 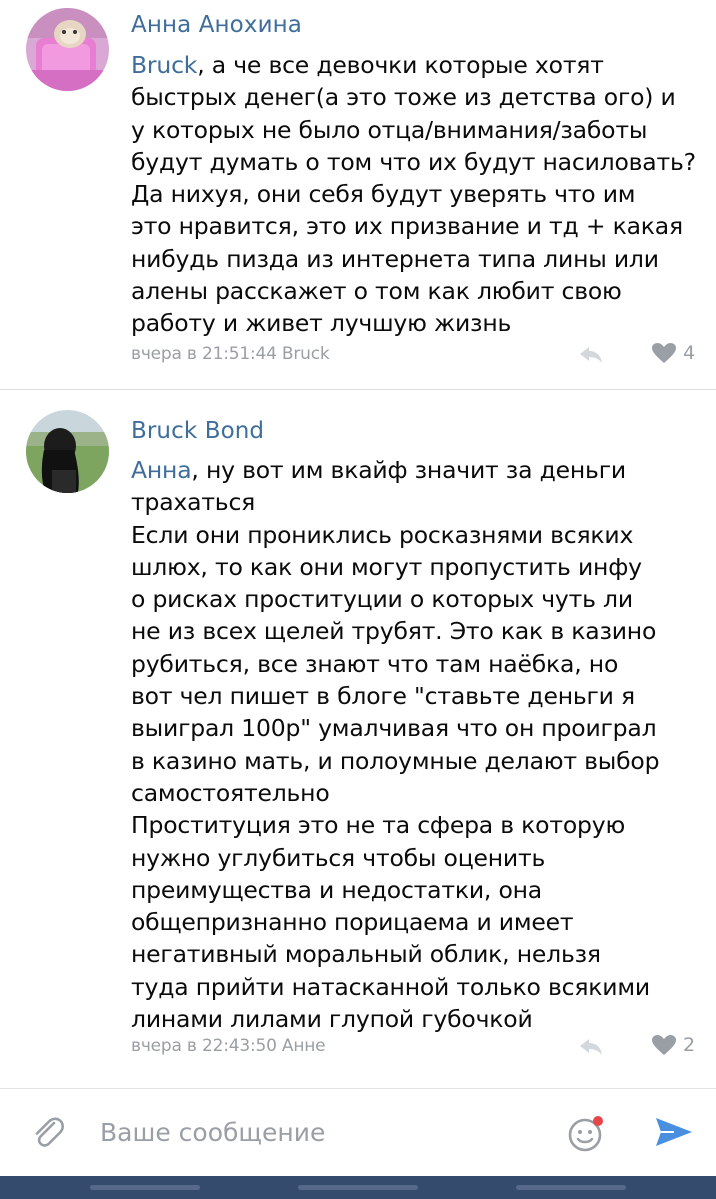 I want to click on system-navbar, so click(x=358, y=1187).